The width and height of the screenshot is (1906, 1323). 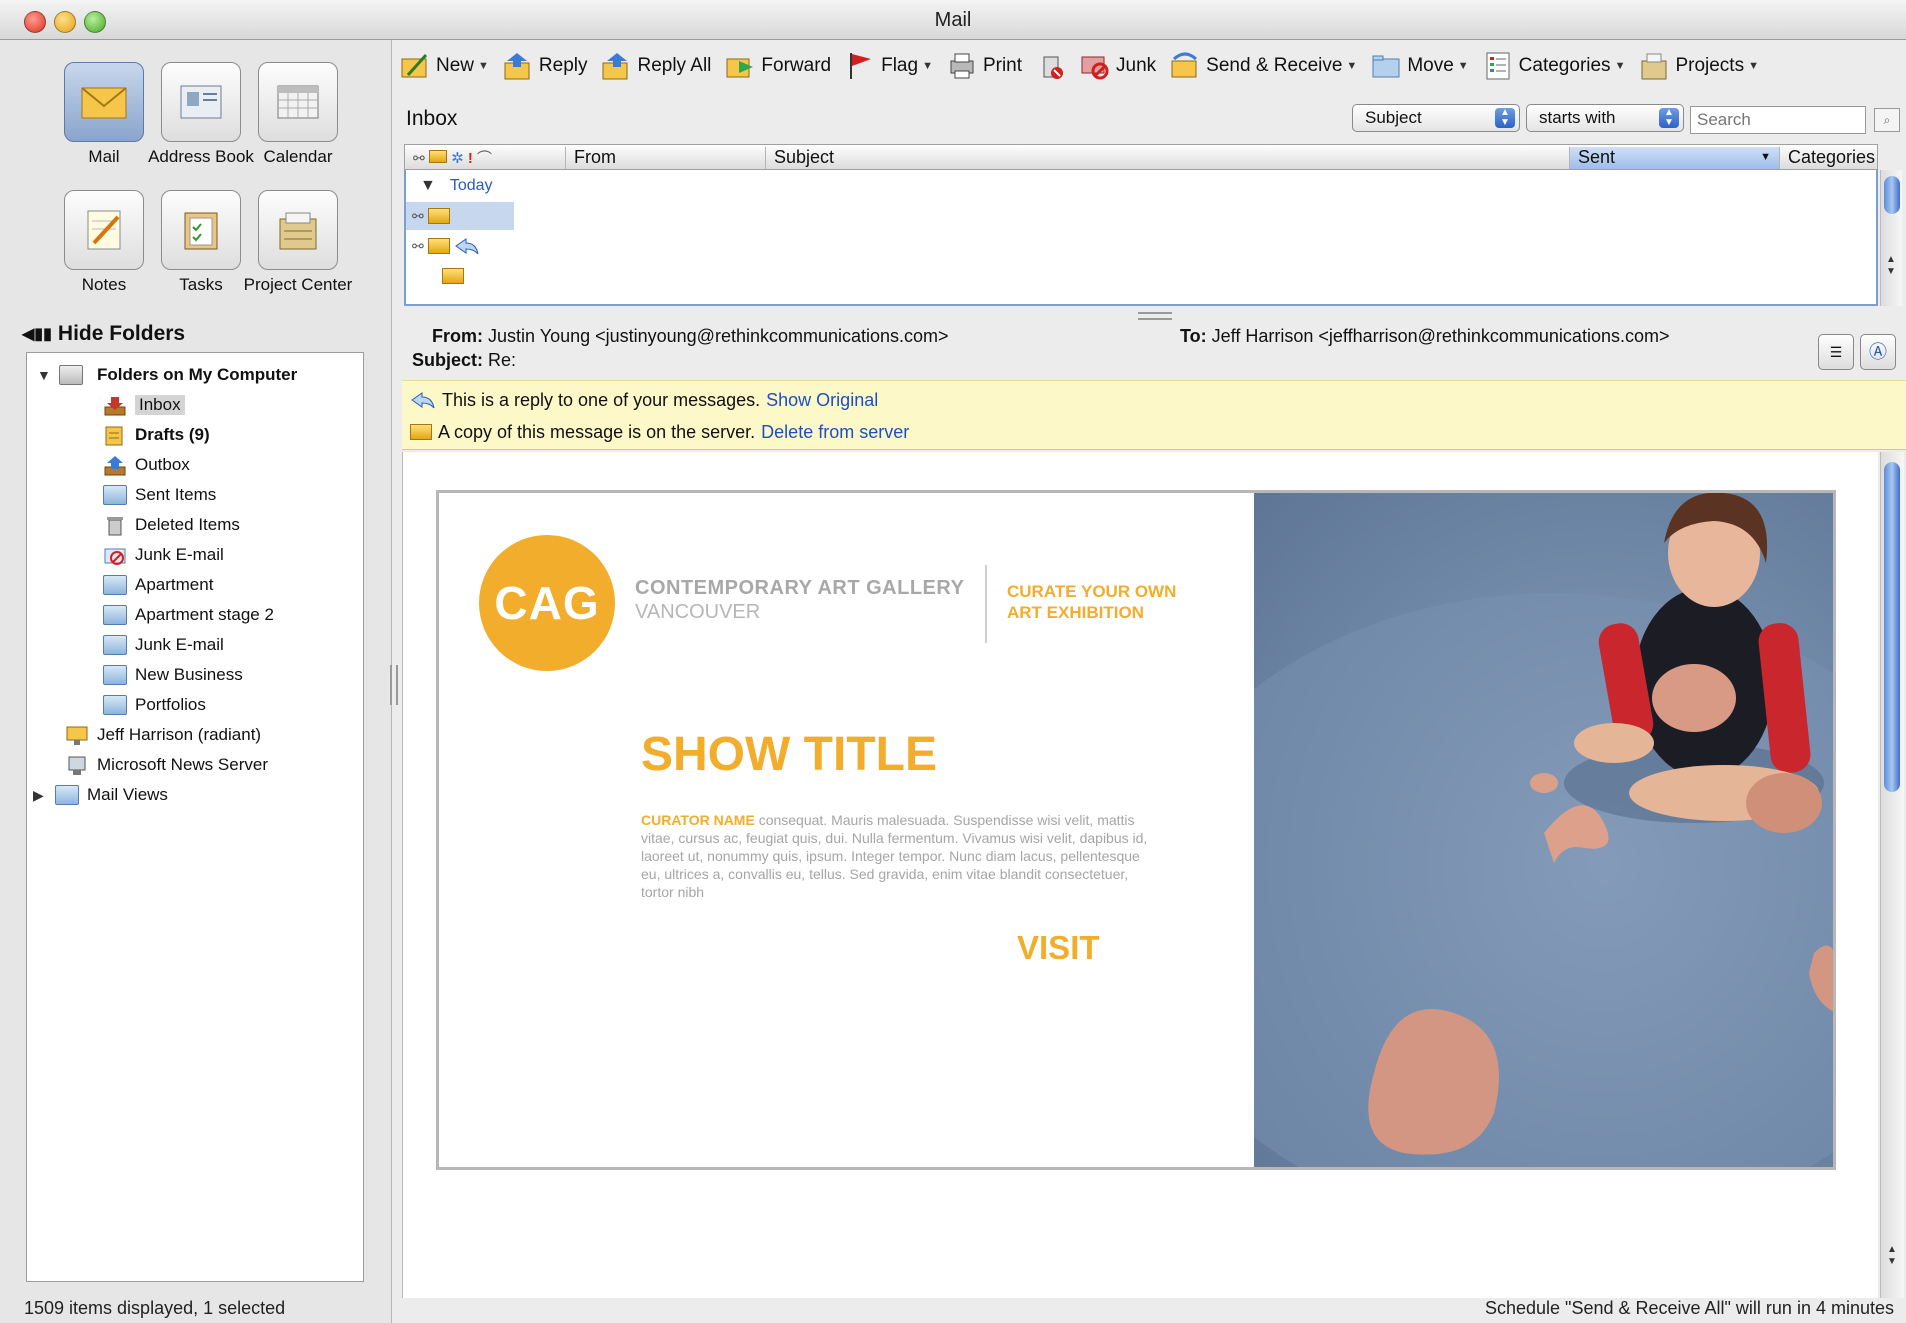 I want to click on priority-column-icon: !, so click(x=470, y=158).